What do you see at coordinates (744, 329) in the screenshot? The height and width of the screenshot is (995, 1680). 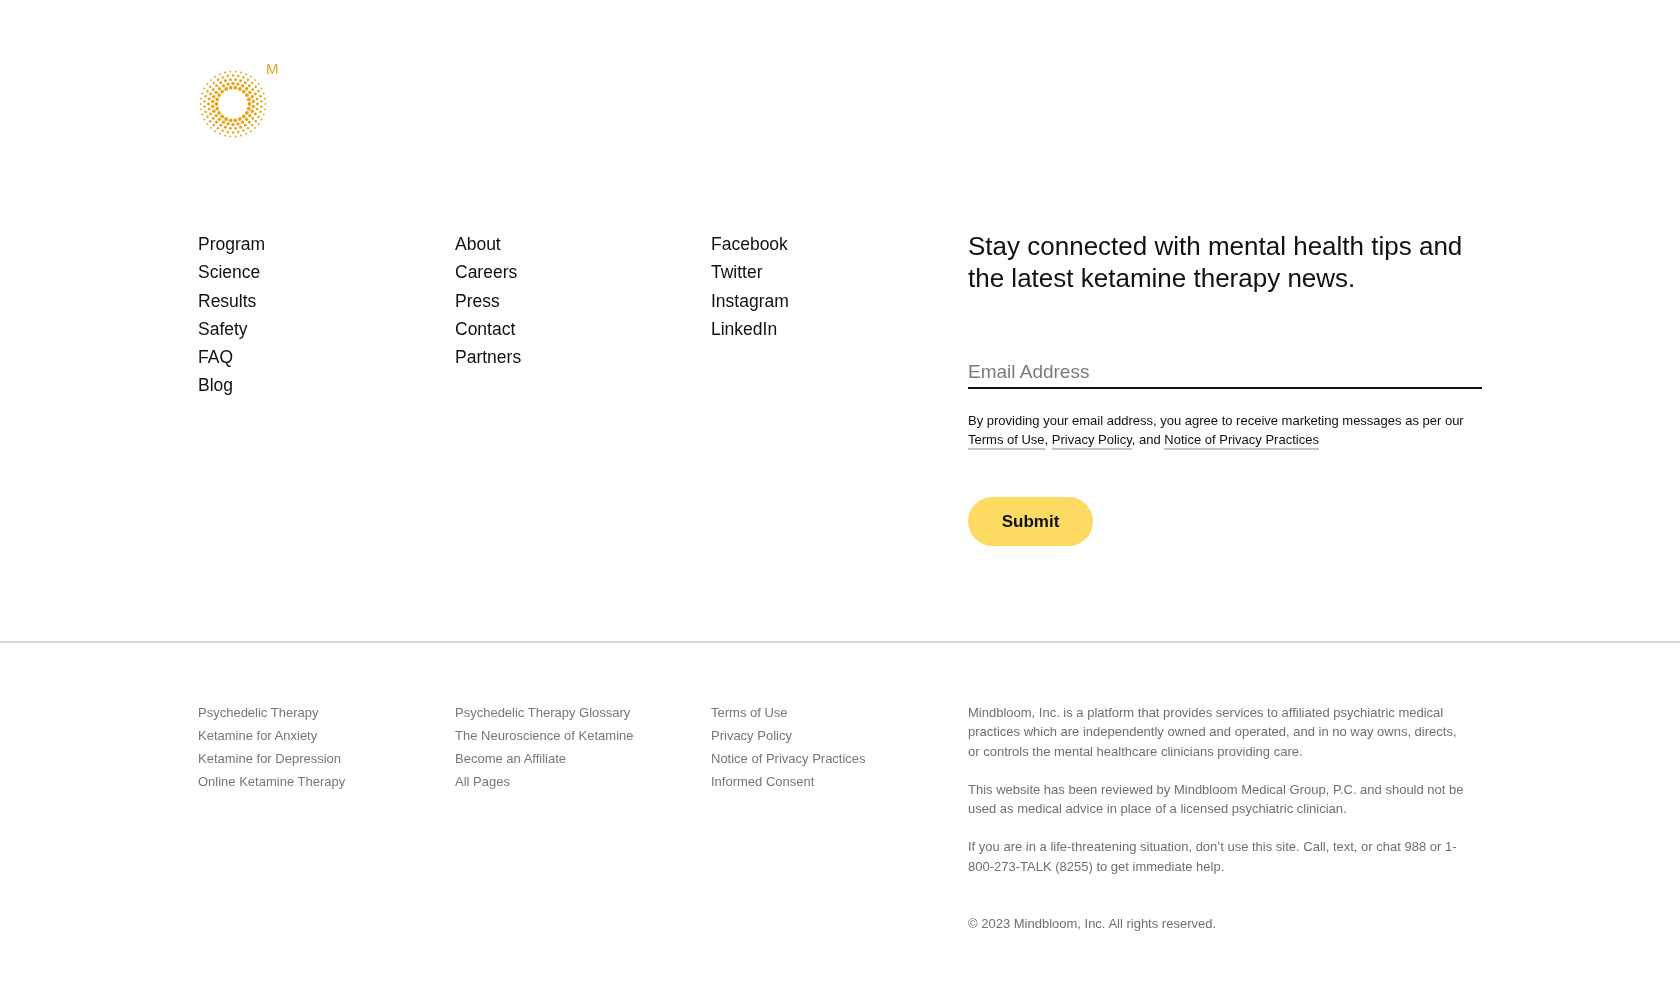 I see `social-link: LinkedIn` at bounding box center [744, 329].